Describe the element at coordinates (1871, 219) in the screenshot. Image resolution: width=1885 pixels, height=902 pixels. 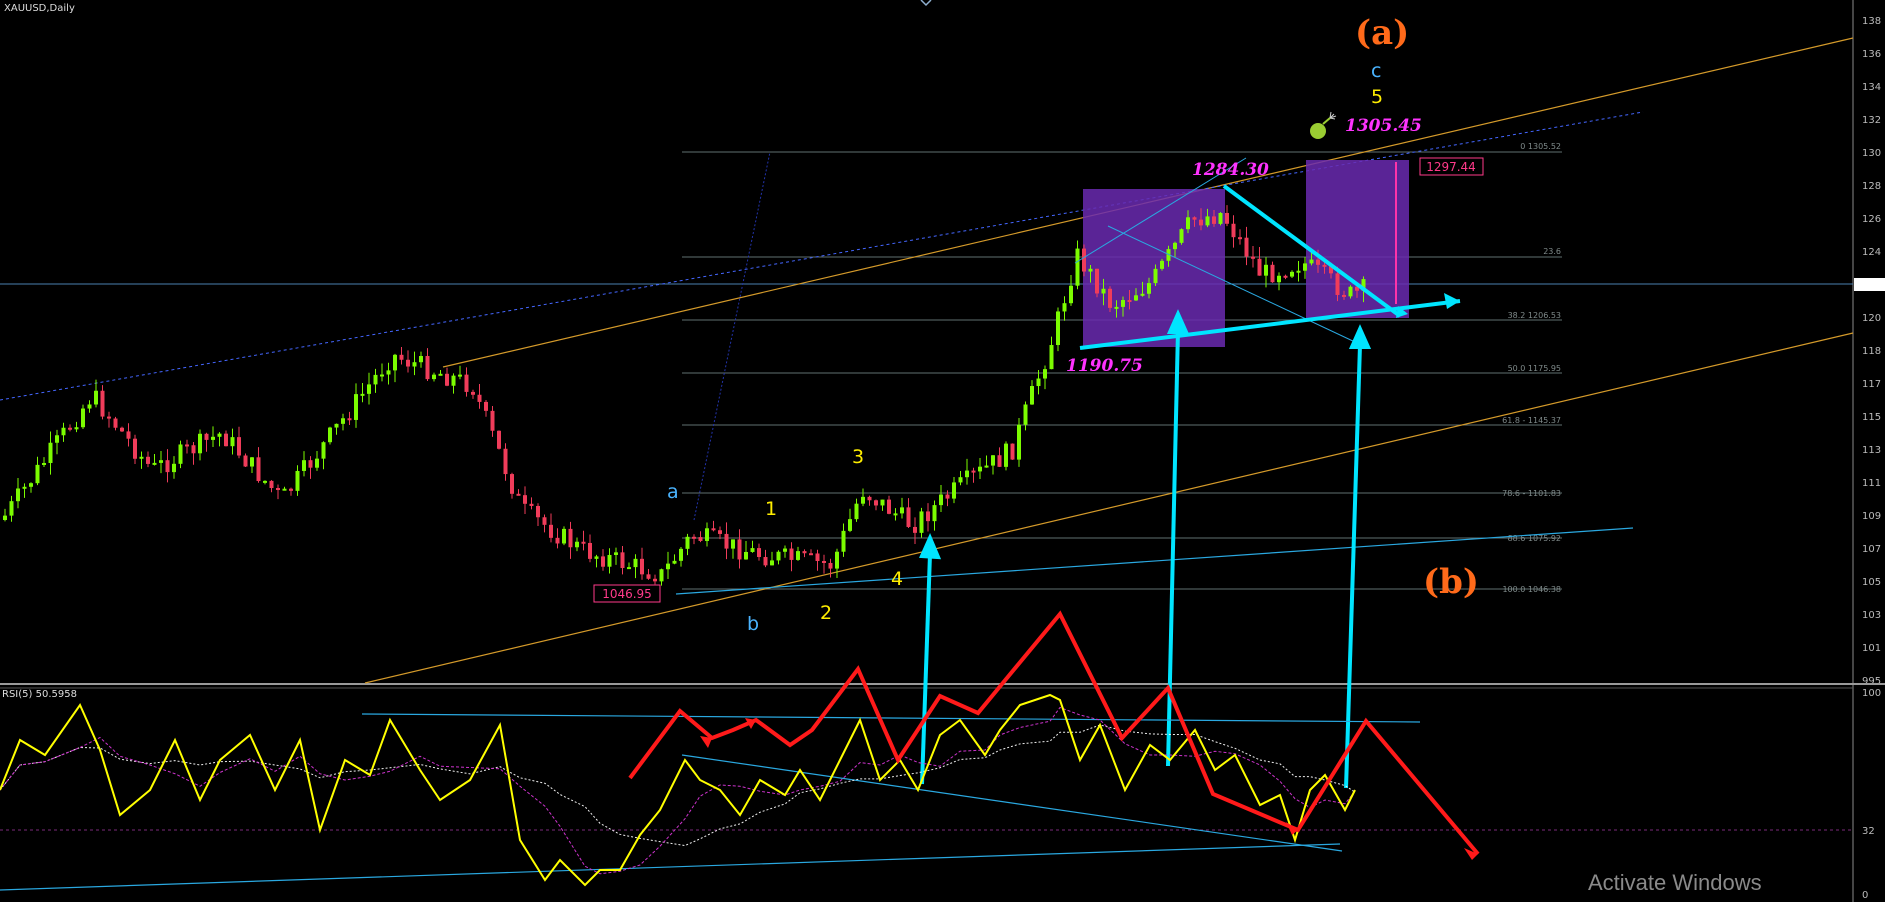
I see `price-tick: 126` at that location.